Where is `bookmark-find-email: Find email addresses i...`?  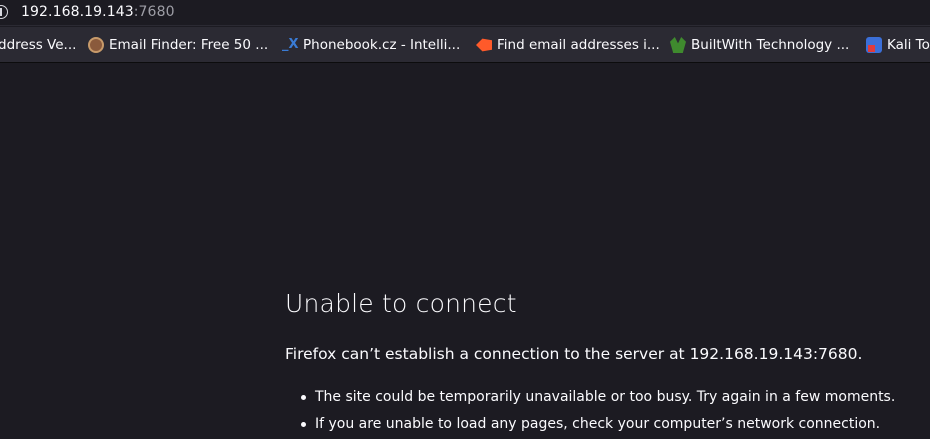
bookmark-find-email: Find email addresses i... is located at coordinates (568, 45).